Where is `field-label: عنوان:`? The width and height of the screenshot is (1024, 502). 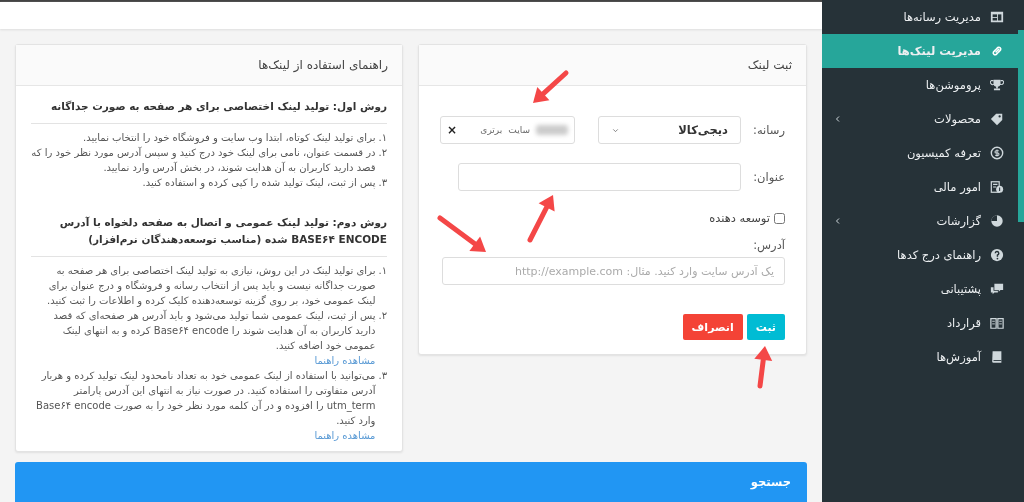 field-label: عنوان: is located at coordinates (770, 177).